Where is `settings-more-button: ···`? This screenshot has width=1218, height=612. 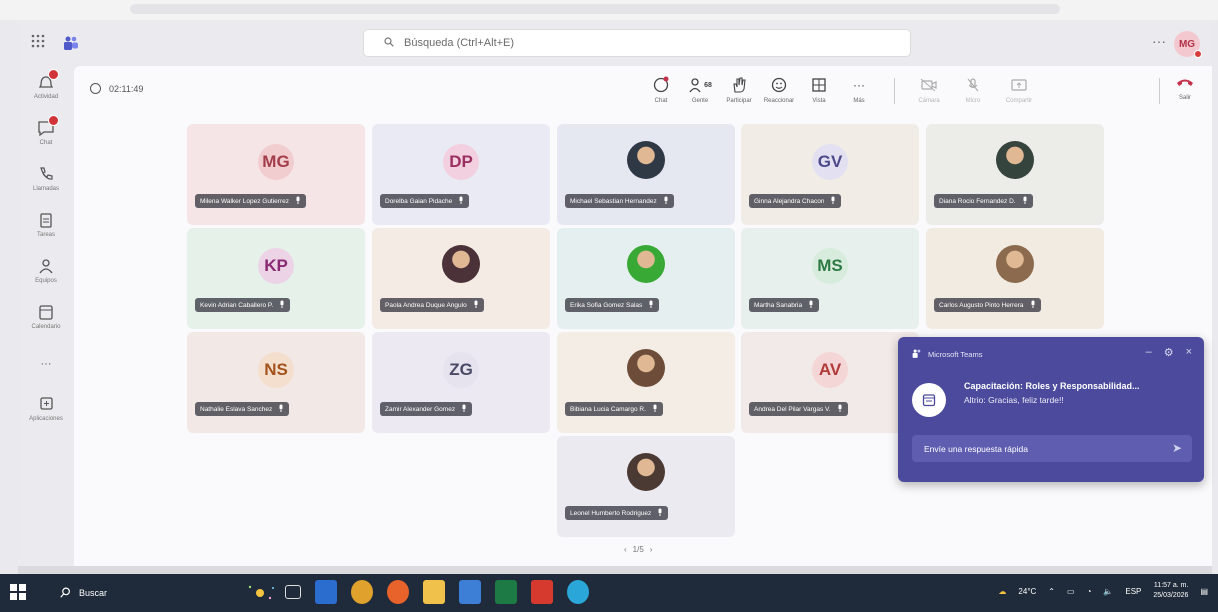 settings-more-button: ··· is located at coordinates (1159, 41).